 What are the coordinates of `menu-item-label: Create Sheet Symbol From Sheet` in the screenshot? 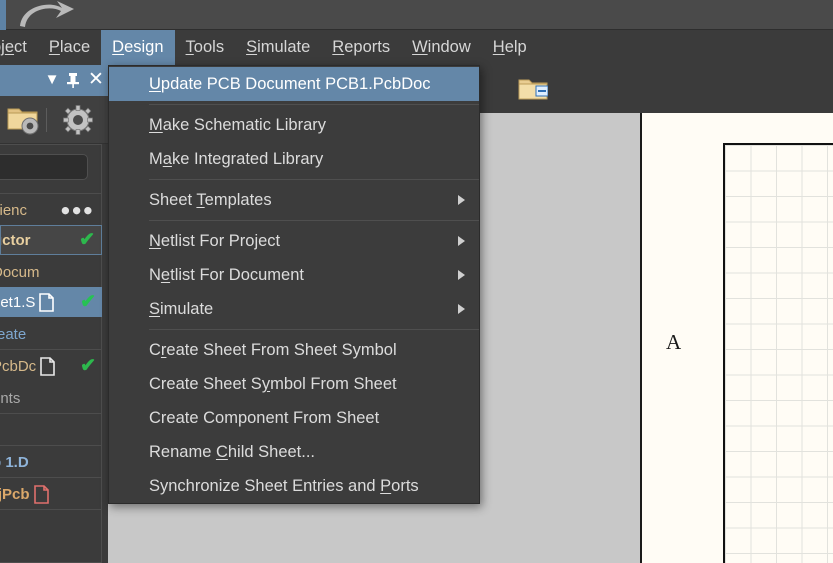 It's located at (273, 384).